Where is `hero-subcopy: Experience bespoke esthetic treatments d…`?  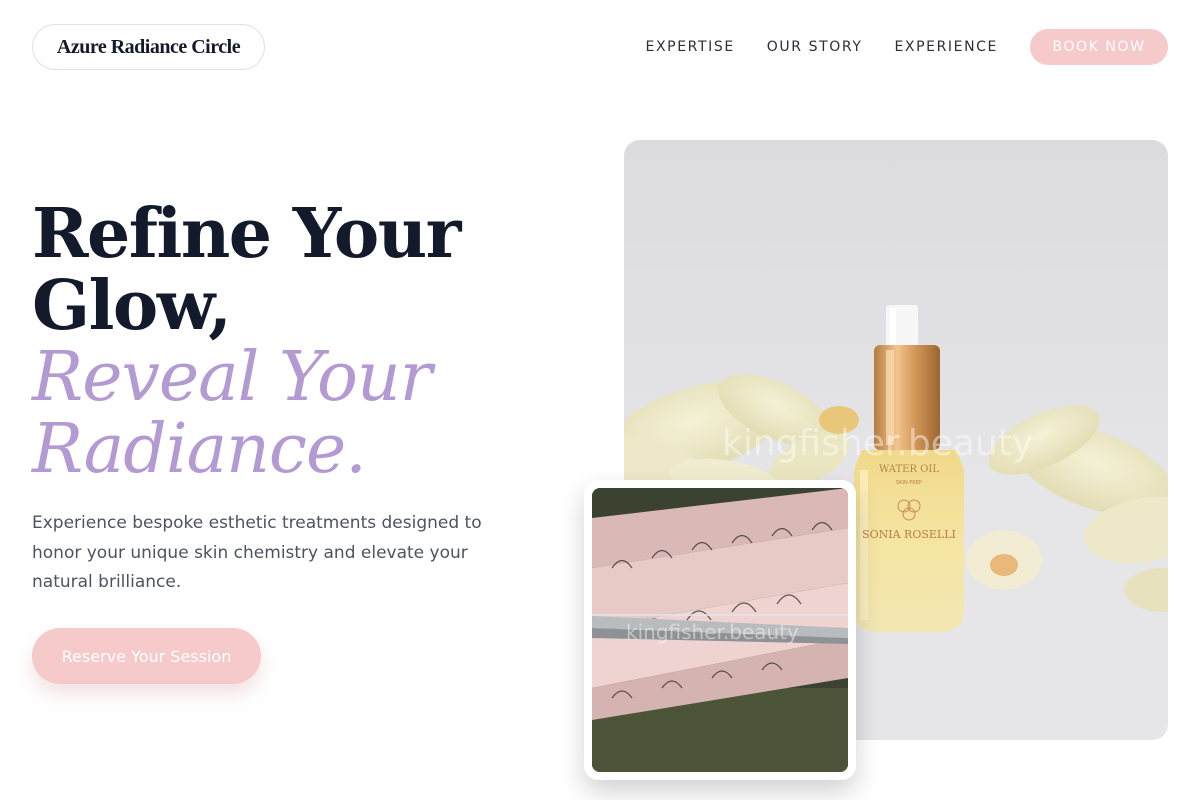
hero-subcopy: Experience bespoke esthetic treatments d… is located at coordinates (257, 552).